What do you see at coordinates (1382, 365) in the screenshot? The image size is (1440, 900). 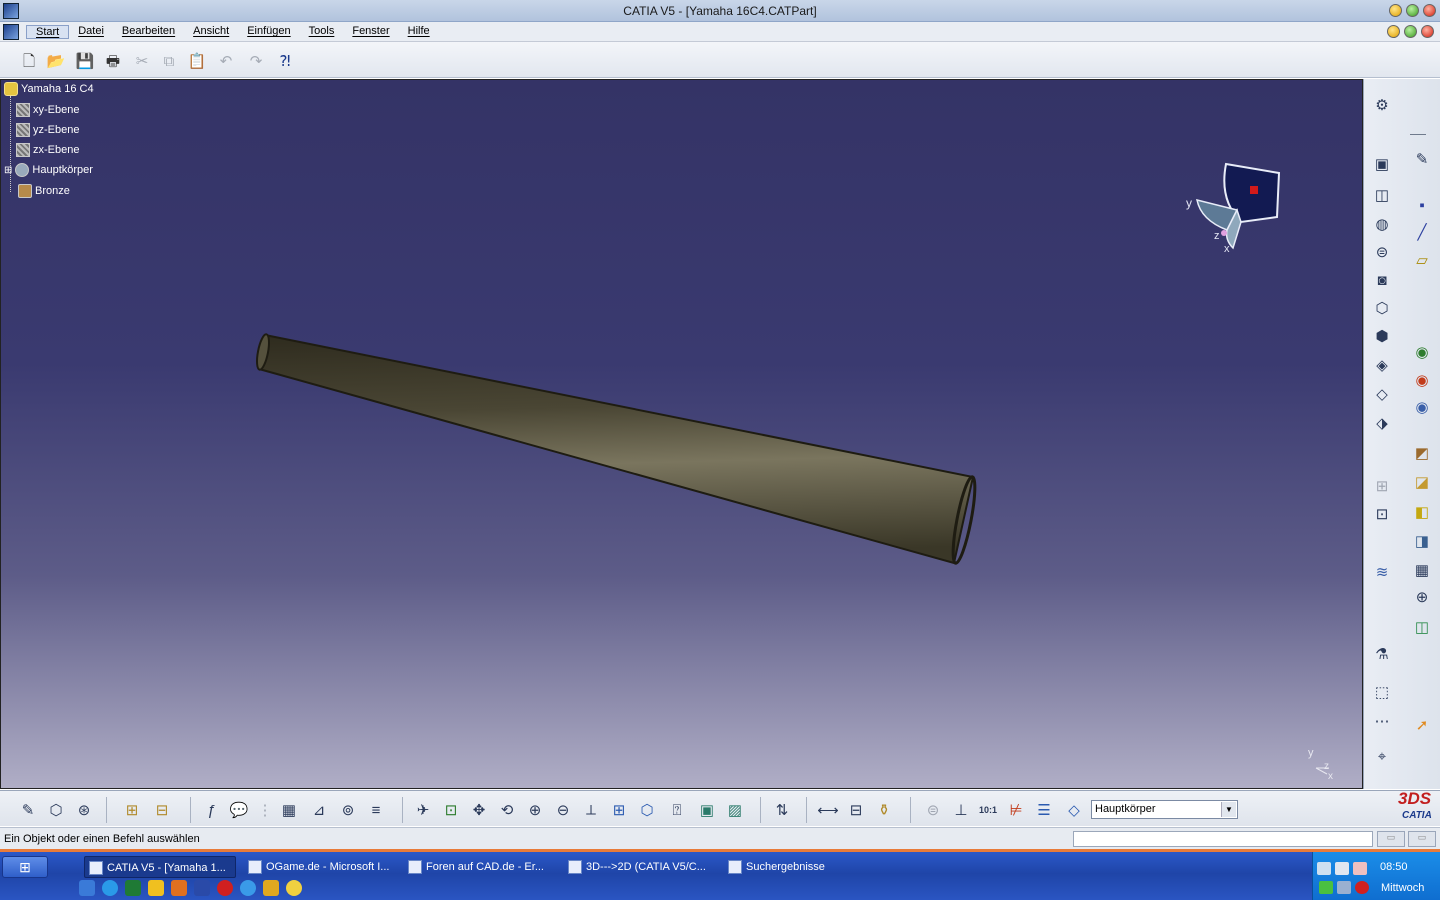 I see `multi-section-solid-icon: ◈` at bounding box center [1382, 365].